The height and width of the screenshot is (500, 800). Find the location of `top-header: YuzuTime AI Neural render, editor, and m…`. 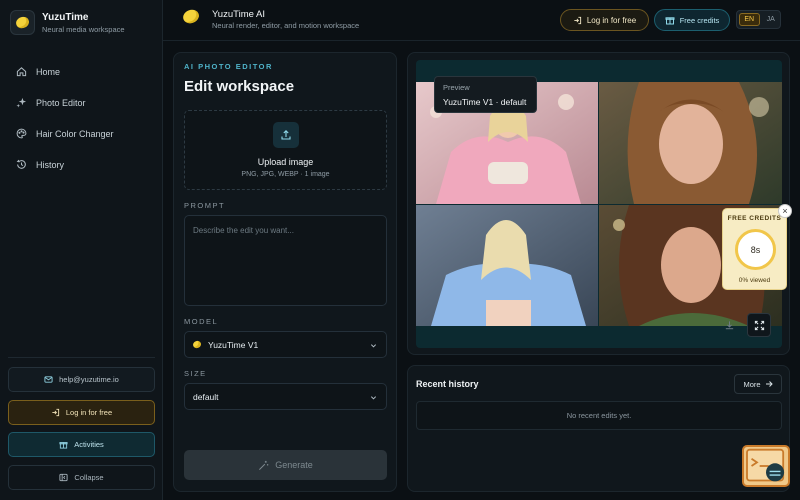

top-header: YuzuTime AI Neural render, editor, and m… is located at coordinates (481, 20).